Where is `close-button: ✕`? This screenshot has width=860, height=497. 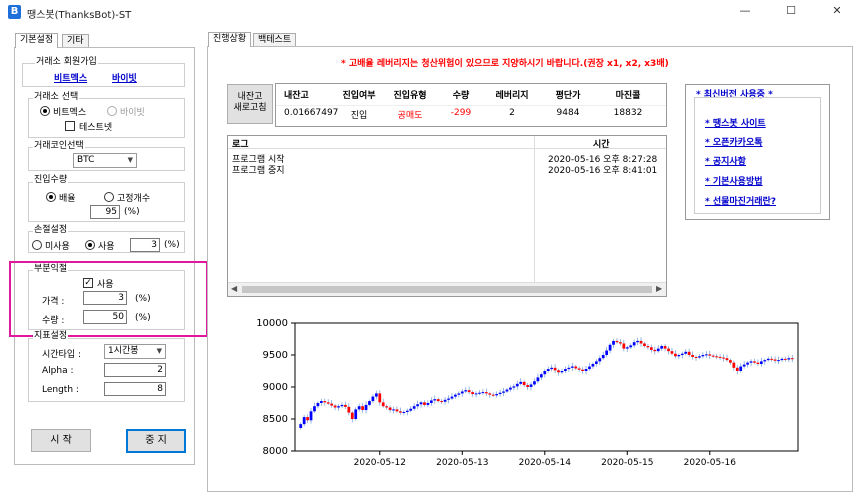 close-button: ✕ is located at coordinates (837, 12).